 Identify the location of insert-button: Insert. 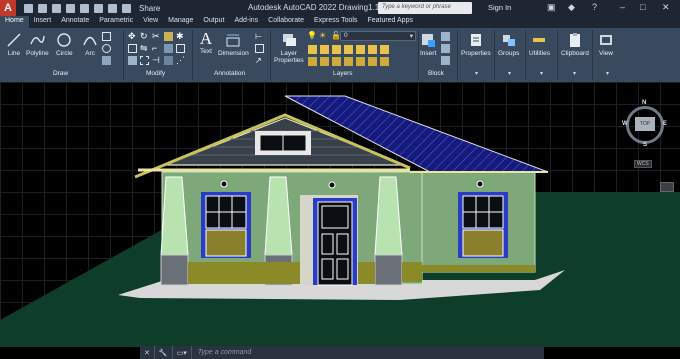
(428, 44).